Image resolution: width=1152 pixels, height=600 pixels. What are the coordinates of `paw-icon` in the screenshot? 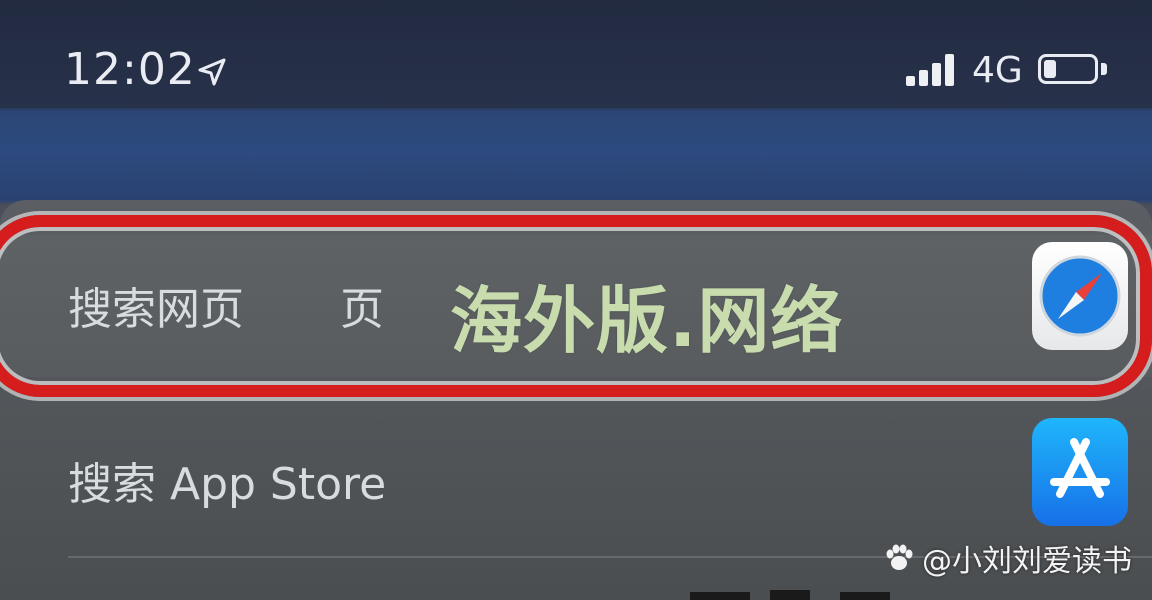 It's located at (899, 557).